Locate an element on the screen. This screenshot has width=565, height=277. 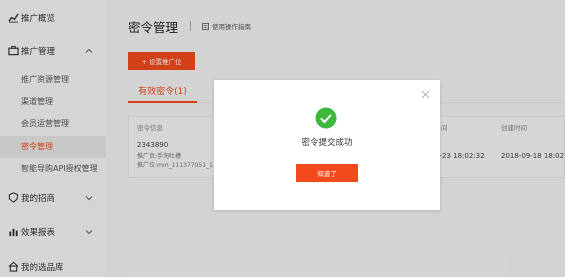
check-circle-icon is located at coordinates (326, 118).